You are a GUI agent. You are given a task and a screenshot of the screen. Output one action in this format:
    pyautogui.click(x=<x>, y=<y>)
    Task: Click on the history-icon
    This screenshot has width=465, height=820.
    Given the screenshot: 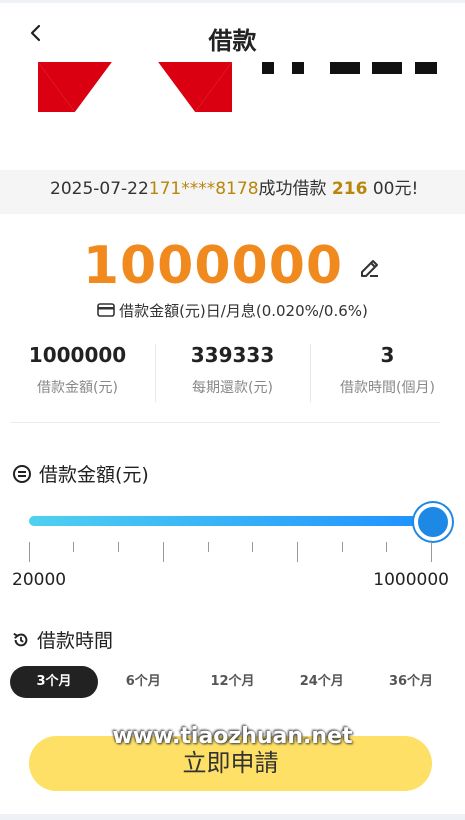 What is the action you would take?
    pyautogui.click(x=20, y=639)
    